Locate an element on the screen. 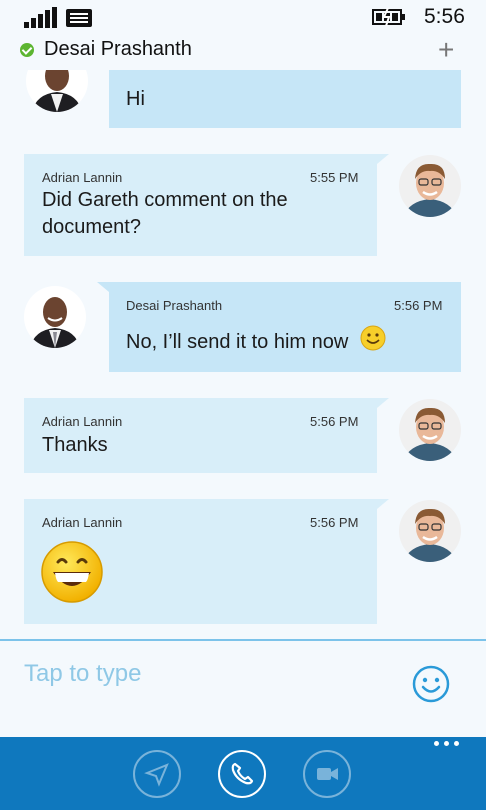 Image resolution: width=486 pixels, height=810 pixels. message-text: Hi is located at coordinates (135, 99).